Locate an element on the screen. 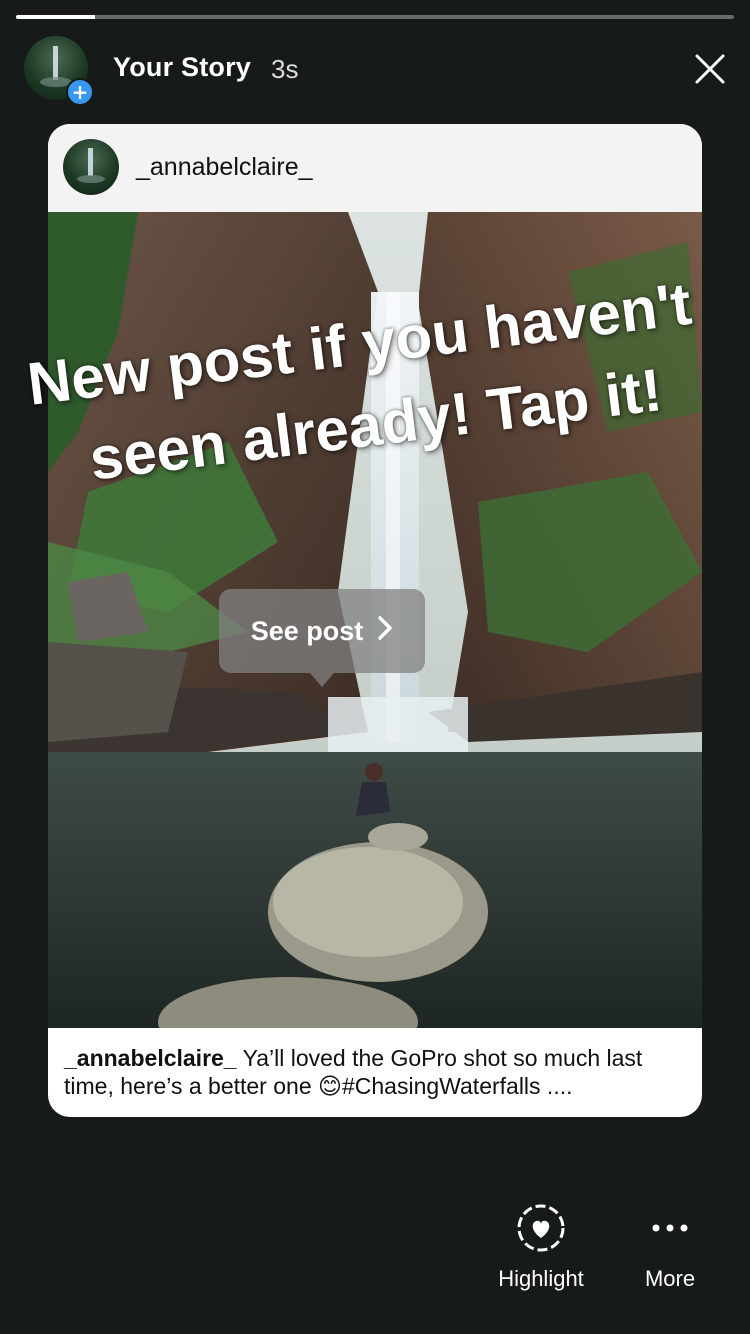  heart-circle-icon is located at coordinates (541, 1228).